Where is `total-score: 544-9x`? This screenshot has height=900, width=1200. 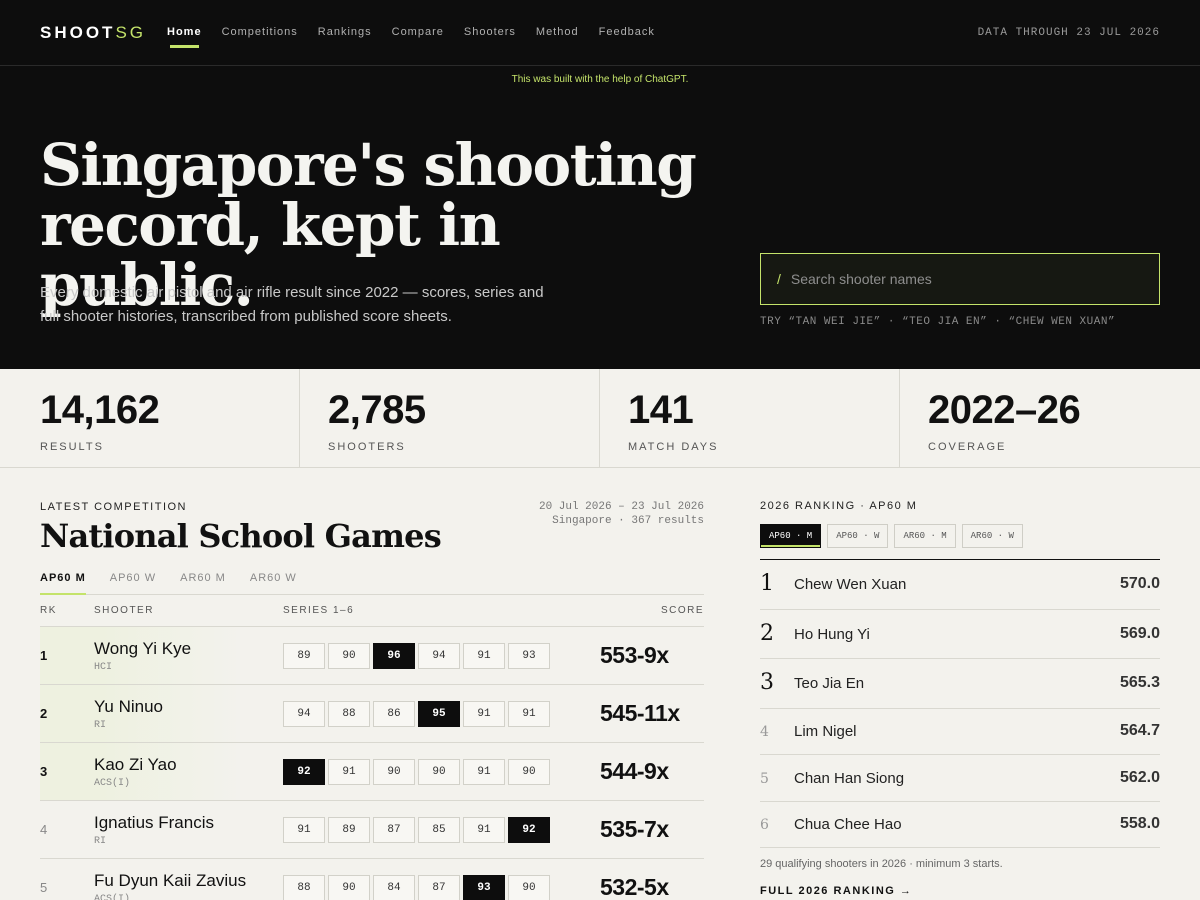 total-score: 544-9x is located at coordinates (634, 771).